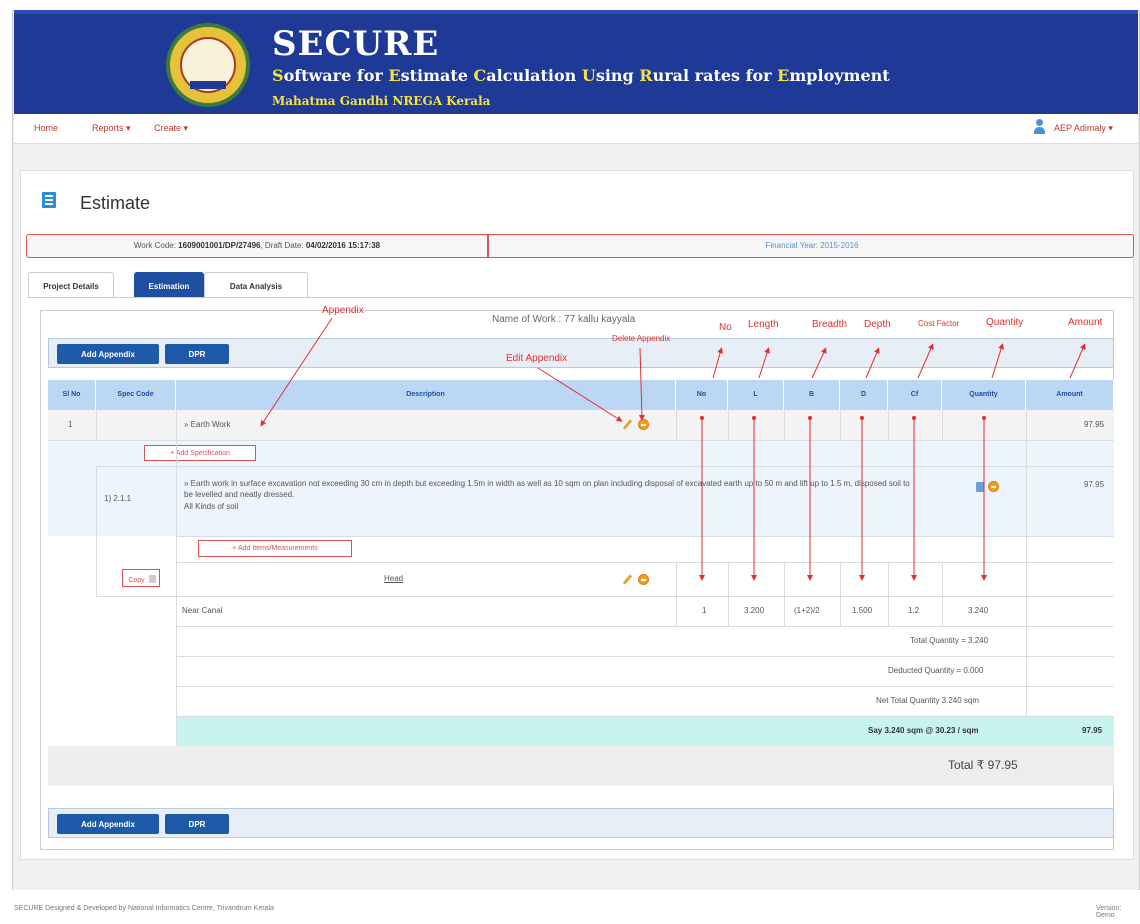 The width and height of the screenshot is (1140, 924). Describe the element at coordinates (1092, 730) in the screenshot. I see `say-amount: 97.95` at that location.